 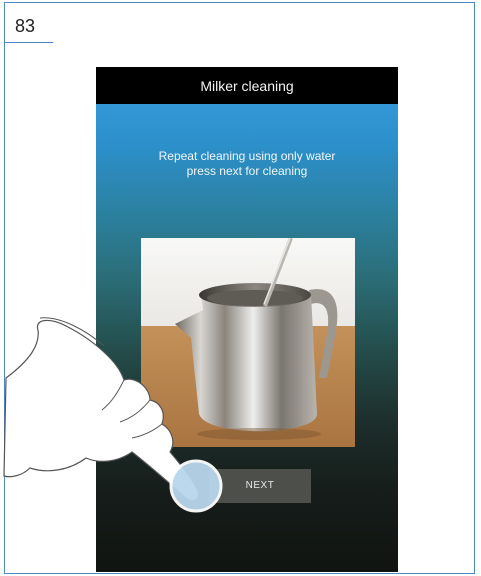 What do you see at coordinates (260, 486) in the screenshot?
I see `next-button: NEXT` at bounding box center [260, 486].